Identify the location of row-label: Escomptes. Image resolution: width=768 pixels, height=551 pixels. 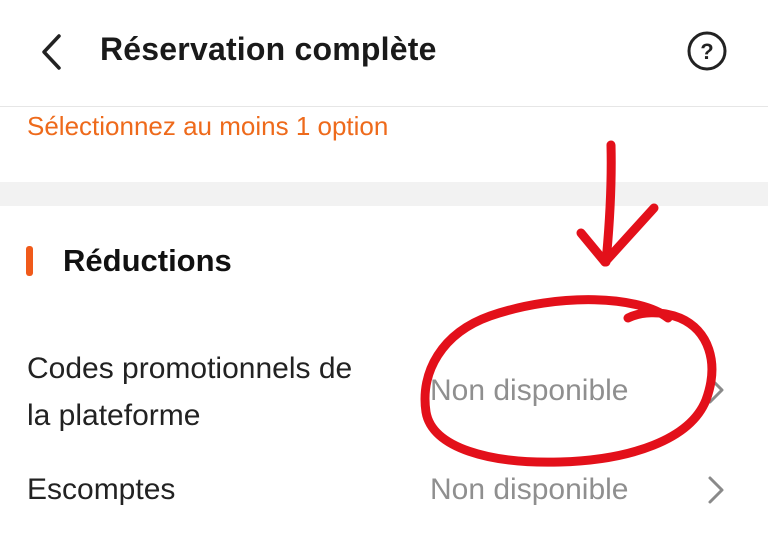
(101, 489).